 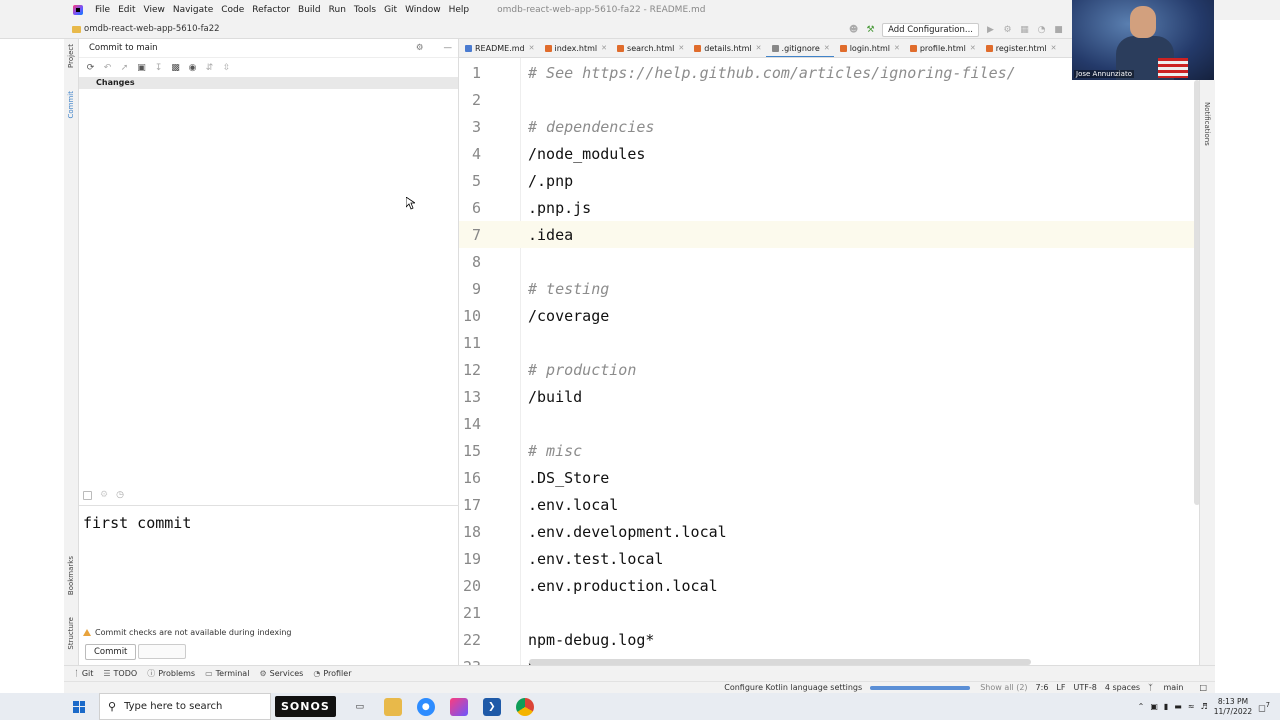 I want to click on debug-icon: ⚙, so click(x=1007, y=29).